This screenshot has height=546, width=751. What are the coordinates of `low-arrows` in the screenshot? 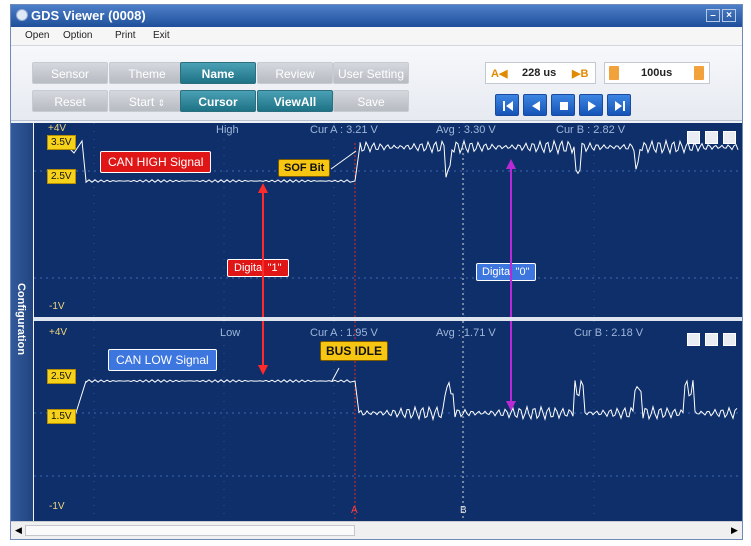 It's located at (387, 366).